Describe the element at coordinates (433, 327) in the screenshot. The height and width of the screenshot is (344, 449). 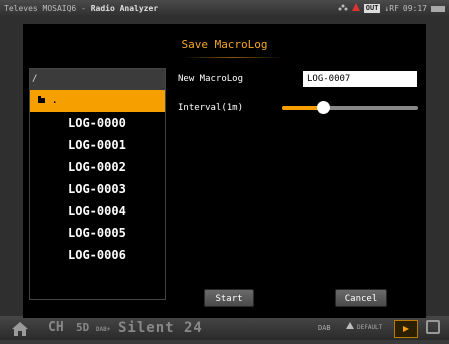
I see `file-icon` at that location.